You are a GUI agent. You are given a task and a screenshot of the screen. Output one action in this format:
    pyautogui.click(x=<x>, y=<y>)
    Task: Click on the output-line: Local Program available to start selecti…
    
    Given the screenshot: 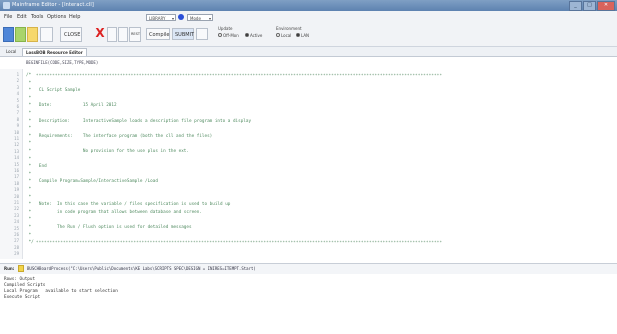 What is the action you would take?
    pyautogui.click(x=61, y=291)
    